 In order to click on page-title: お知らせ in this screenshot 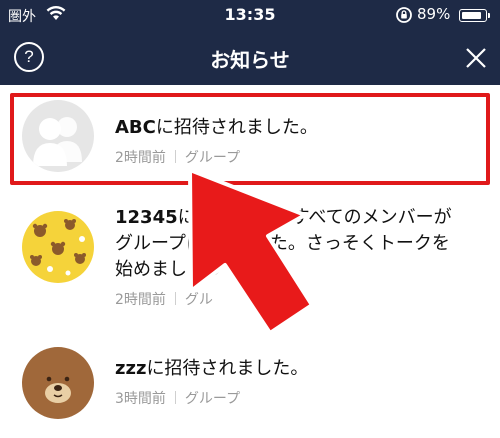, I will do `click(250, 60)`.